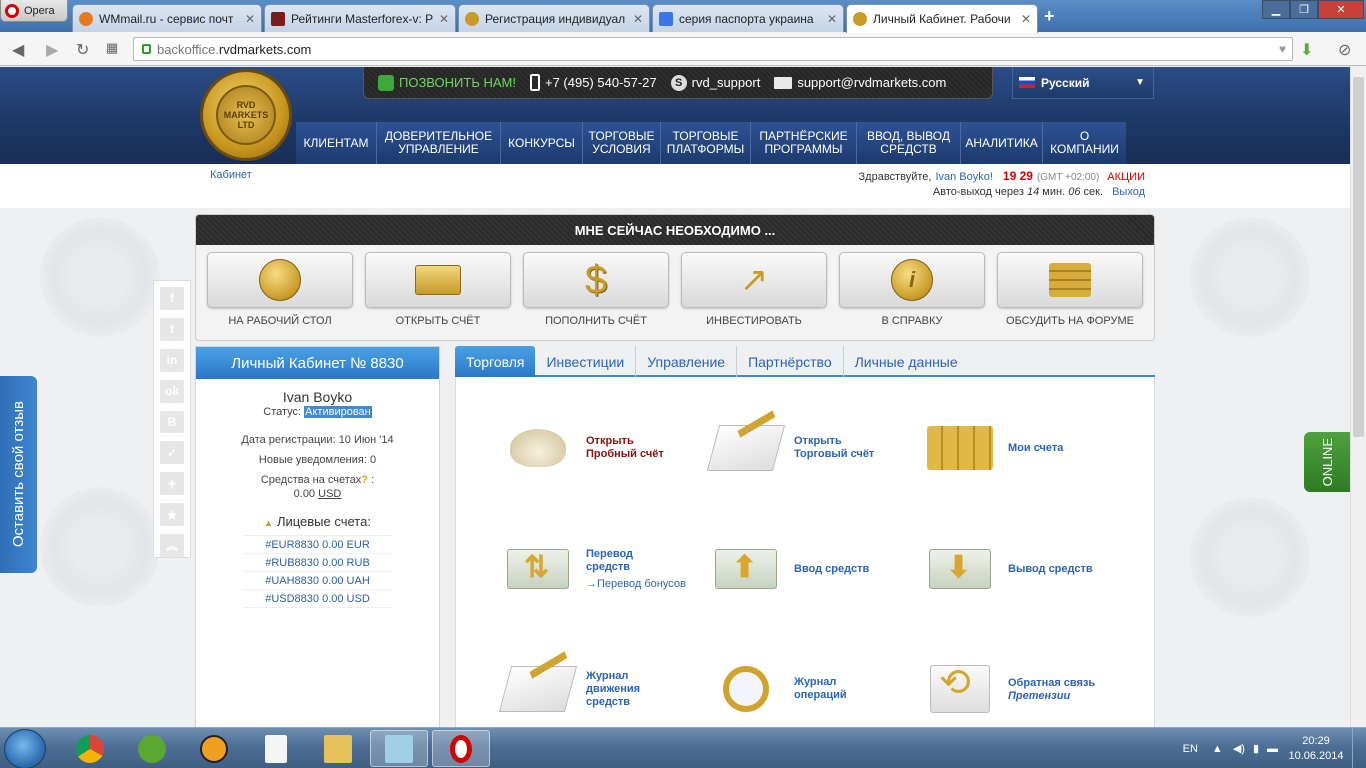 The image size is (1366, 768). What do you see at coordinates (1190, 749) in the screenshot?
I see `input-language: EN` at bounding box center [1190, 749].